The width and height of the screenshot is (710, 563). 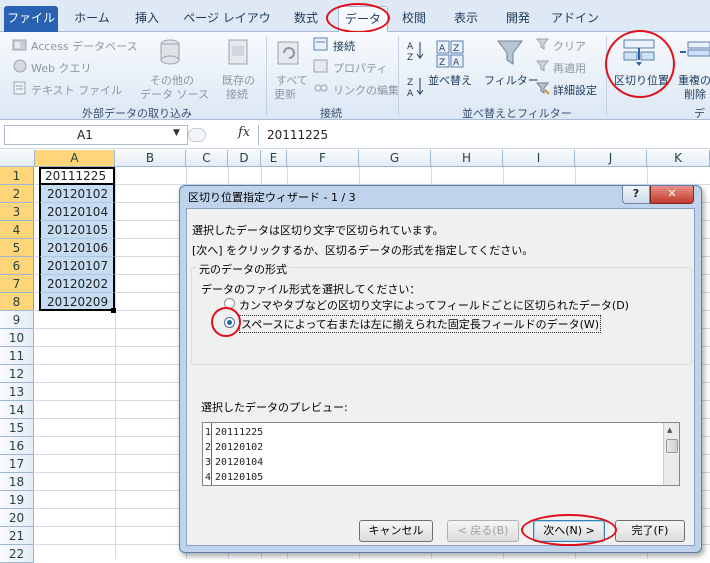 What do you see at coordinates (77, 248) in the screenshot?
I see `cell-a5: 20120106` at bounding box center [77, 248].